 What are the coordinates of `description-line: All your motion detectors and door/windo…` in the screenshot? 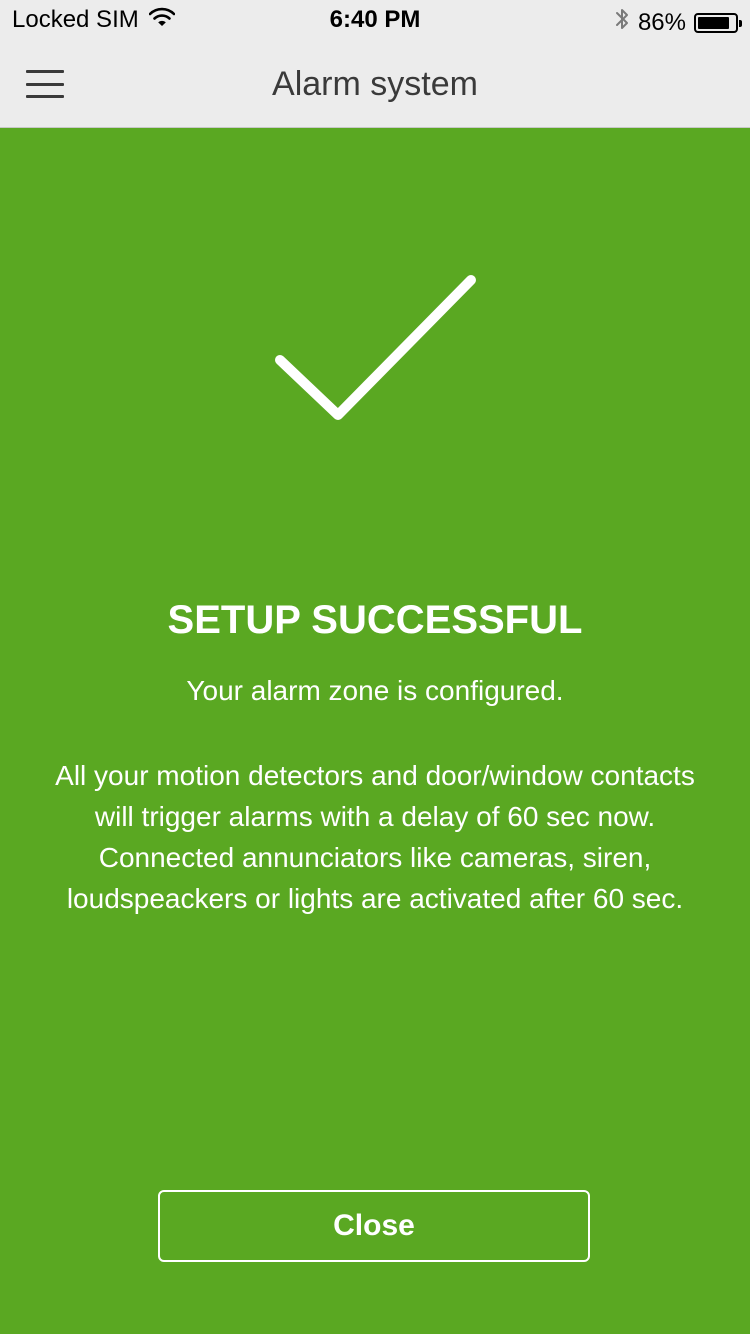 It's located at (375, 775).